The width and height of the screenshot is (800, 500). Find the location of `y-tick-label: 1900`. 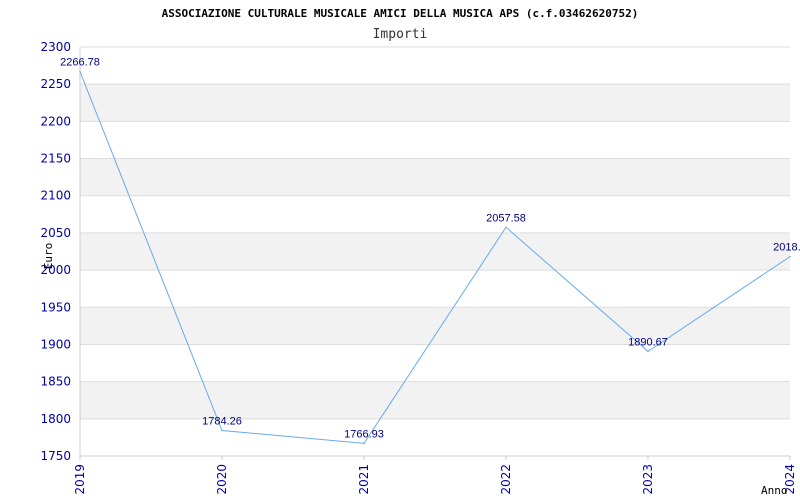

y-tick-label: 1900 is located at coordinates (55, 344).